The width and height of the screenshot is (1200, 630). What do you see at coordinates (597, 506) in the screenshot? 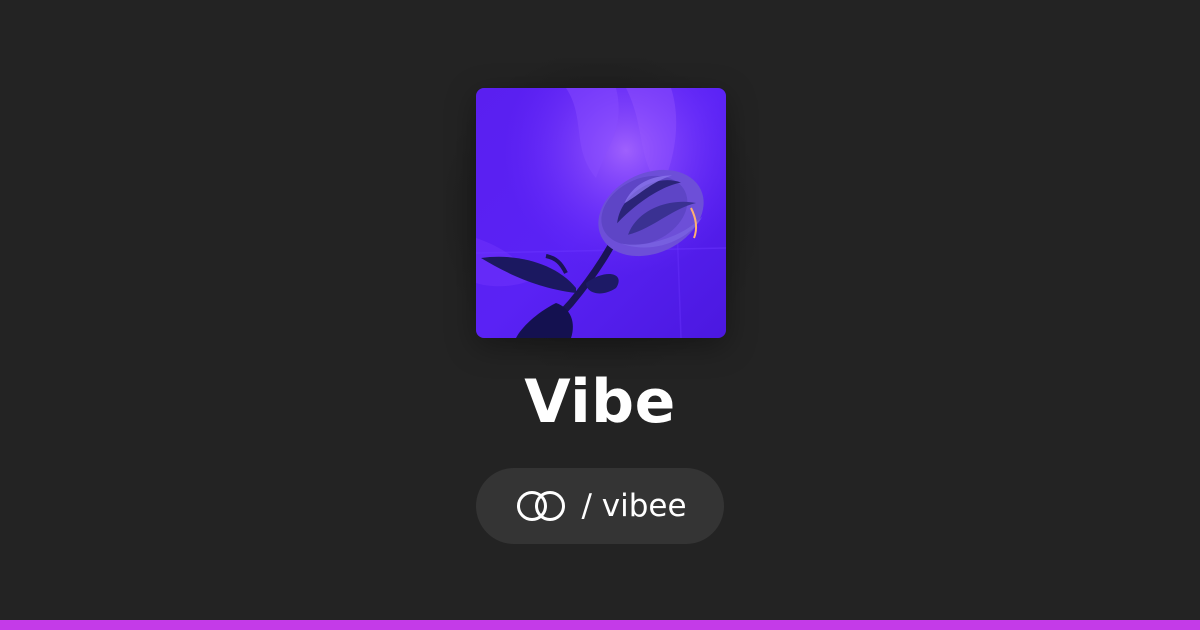
I see `handle-spacer` at bounding box center [597, 506].